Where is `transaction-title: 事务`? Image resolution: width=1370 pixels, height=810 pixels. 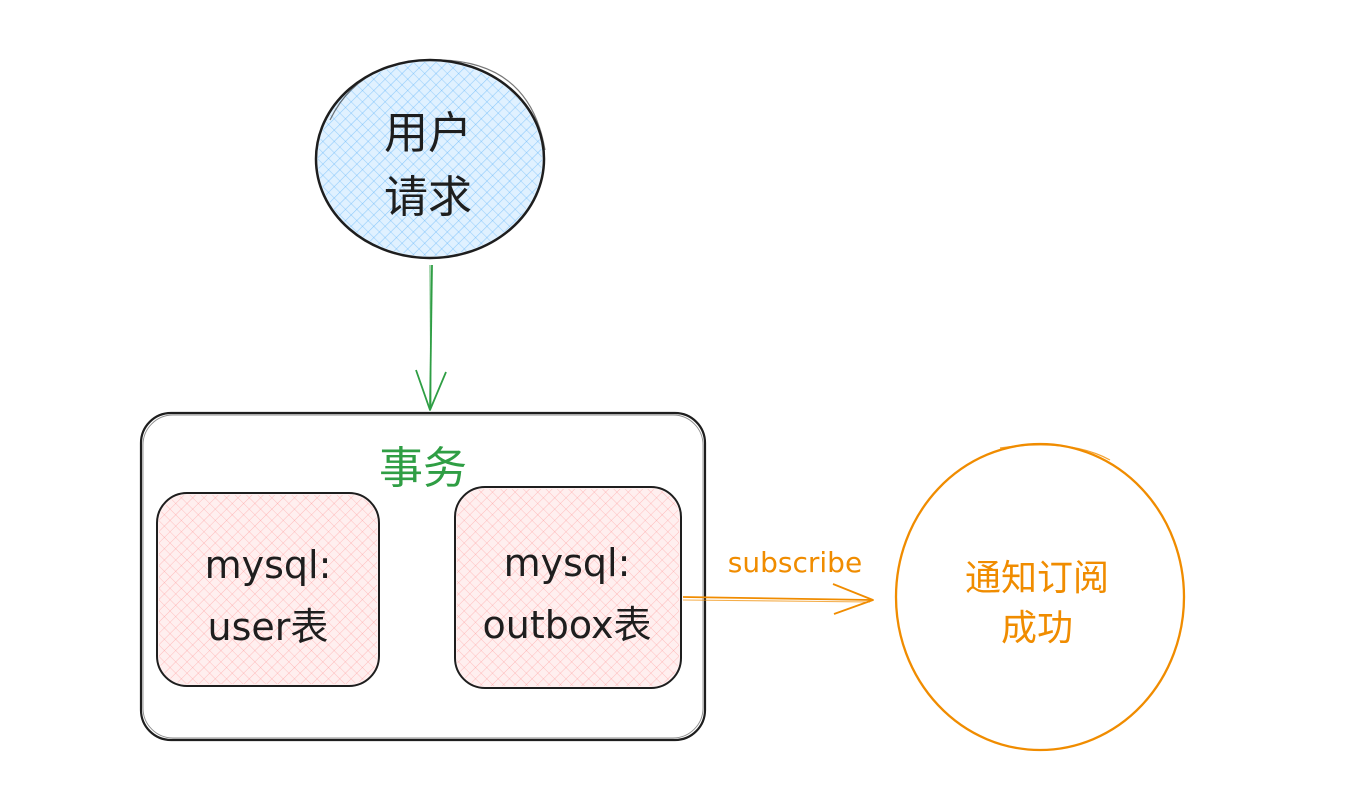 transaction-title: 事务 is located at coordinates (423, 468).